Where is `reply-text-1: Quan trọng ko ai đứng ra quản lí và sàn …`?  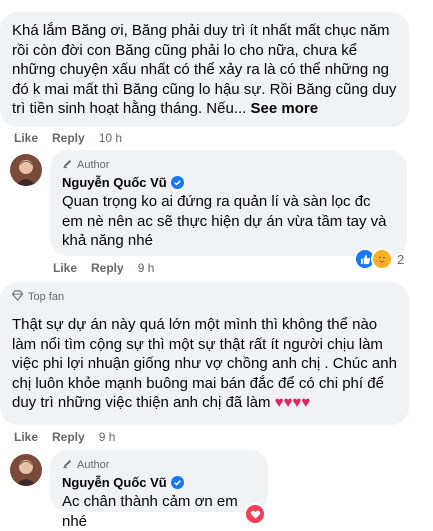
reply-text-1: Quan trọng ko ai đứng ra quản lí và sàn … is located at coordinates (224, 221).